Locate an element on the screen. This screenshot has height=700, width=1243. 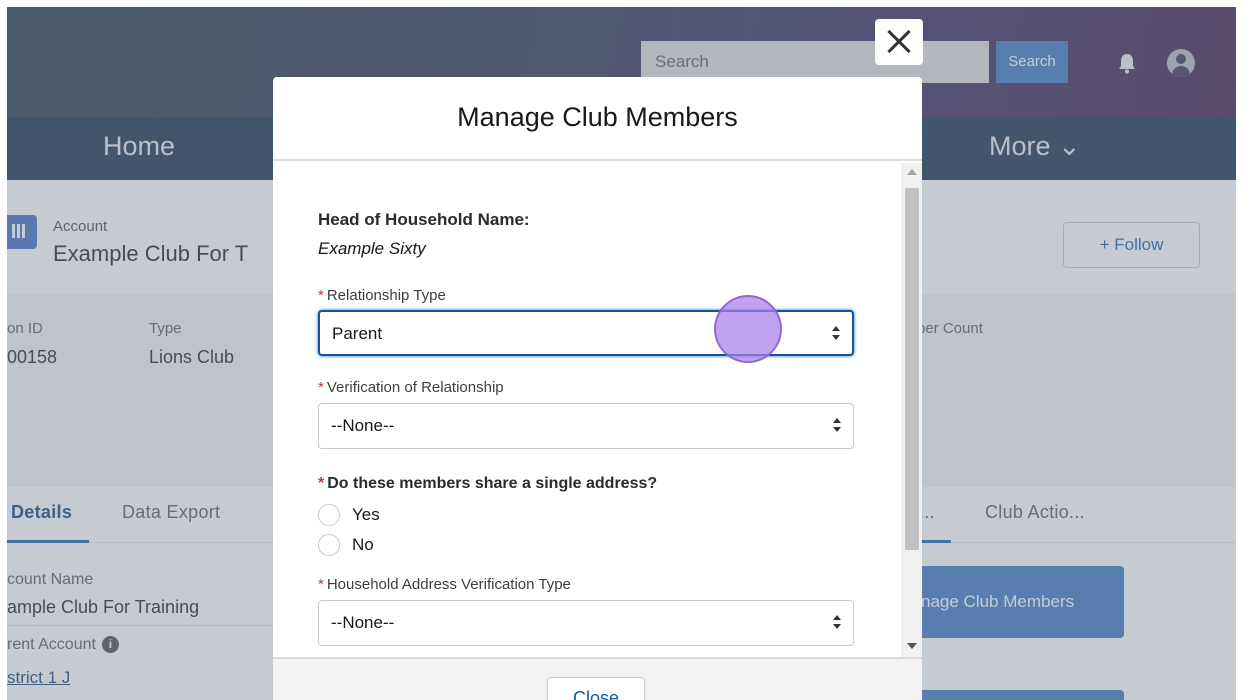
modal-footer: Close is located at coordinates (597, 678).